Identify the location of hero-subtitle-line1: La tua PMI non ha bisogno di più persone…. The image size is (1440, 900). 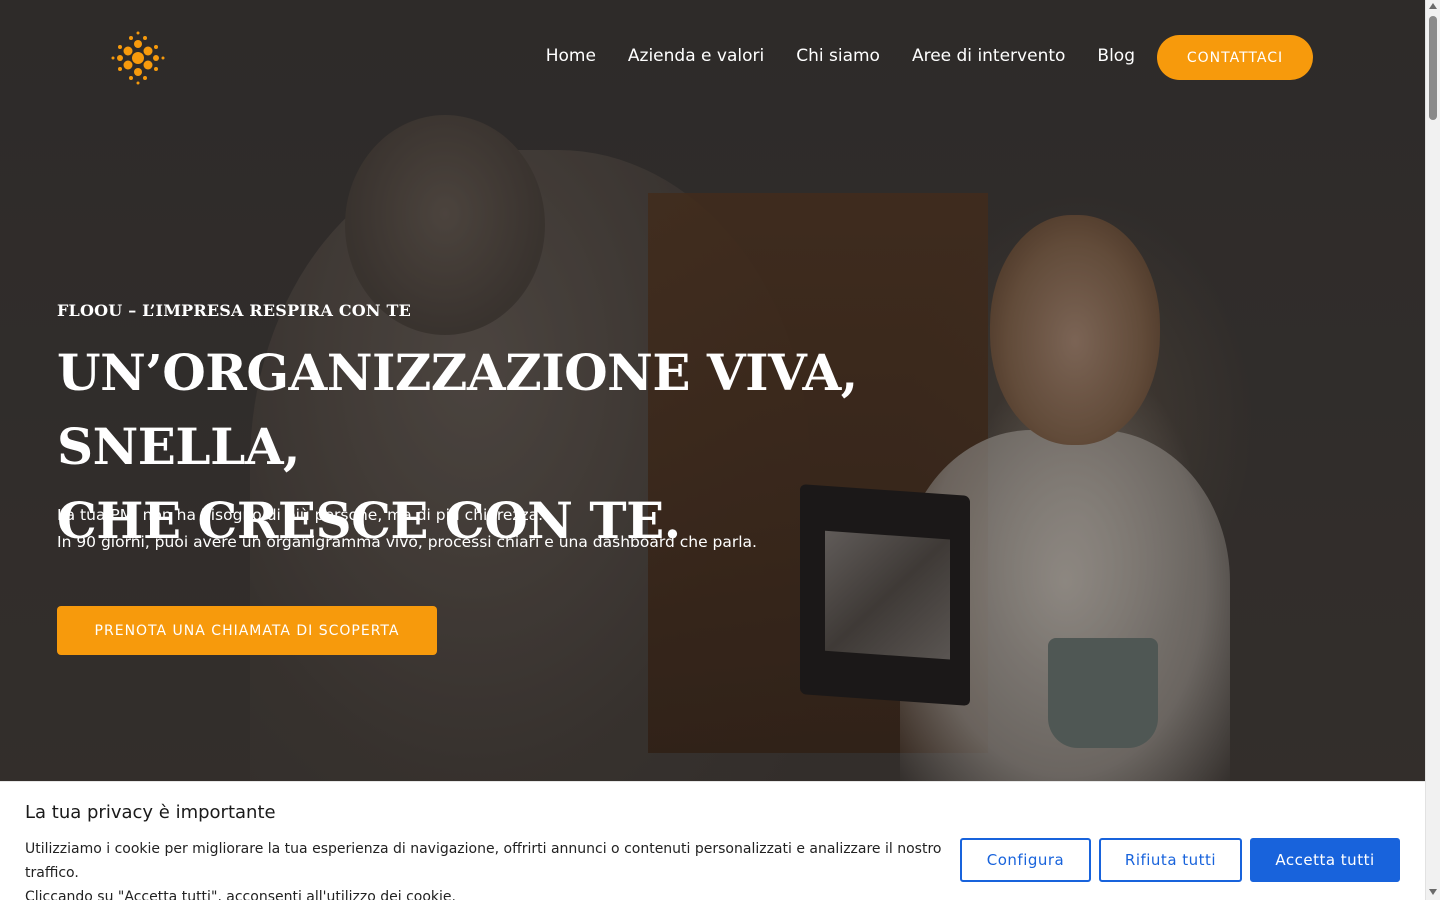
(300, 515).